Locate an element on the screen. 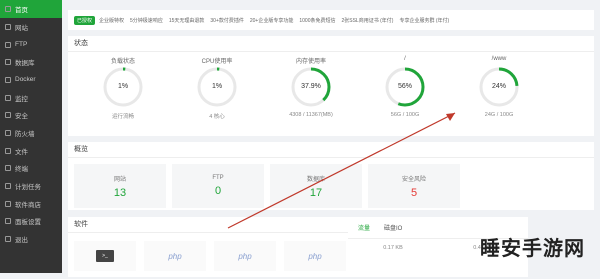 The image size is (600, 279). sidebar-item-label: 数据库 is located at coordinates (25, 64).